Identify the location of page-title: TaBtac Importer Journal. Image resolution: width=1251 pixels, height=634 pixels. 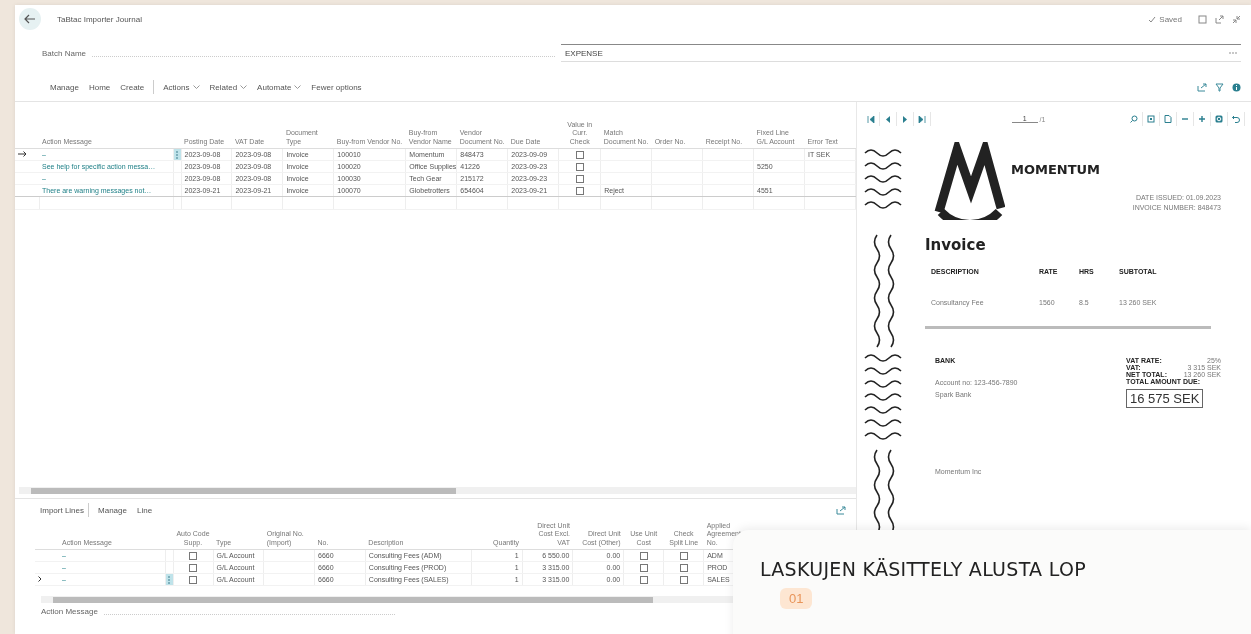
(99, 19).